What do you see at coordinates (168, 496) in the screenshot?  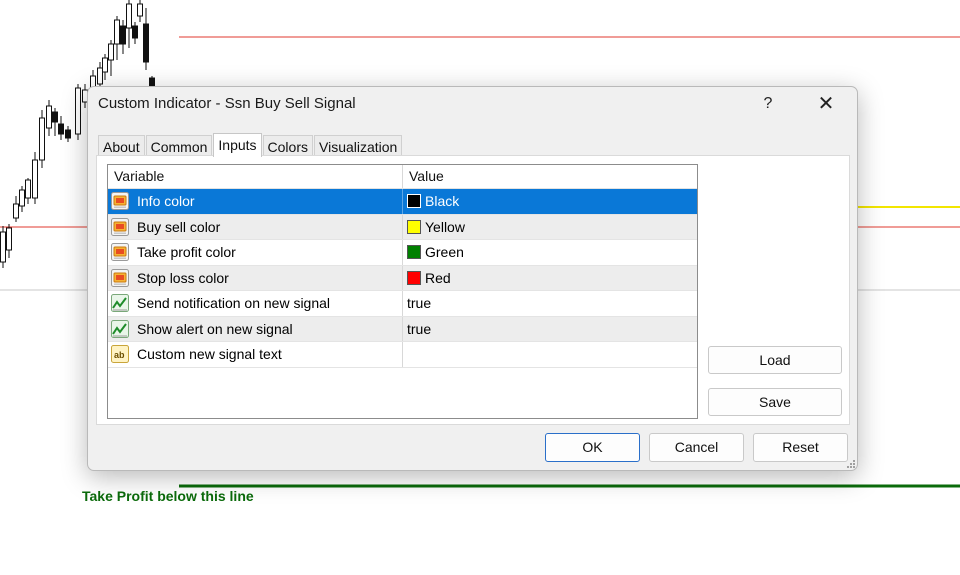 I see `take-profit-label: Take Profit below this line` at bounding box center [168, 496].